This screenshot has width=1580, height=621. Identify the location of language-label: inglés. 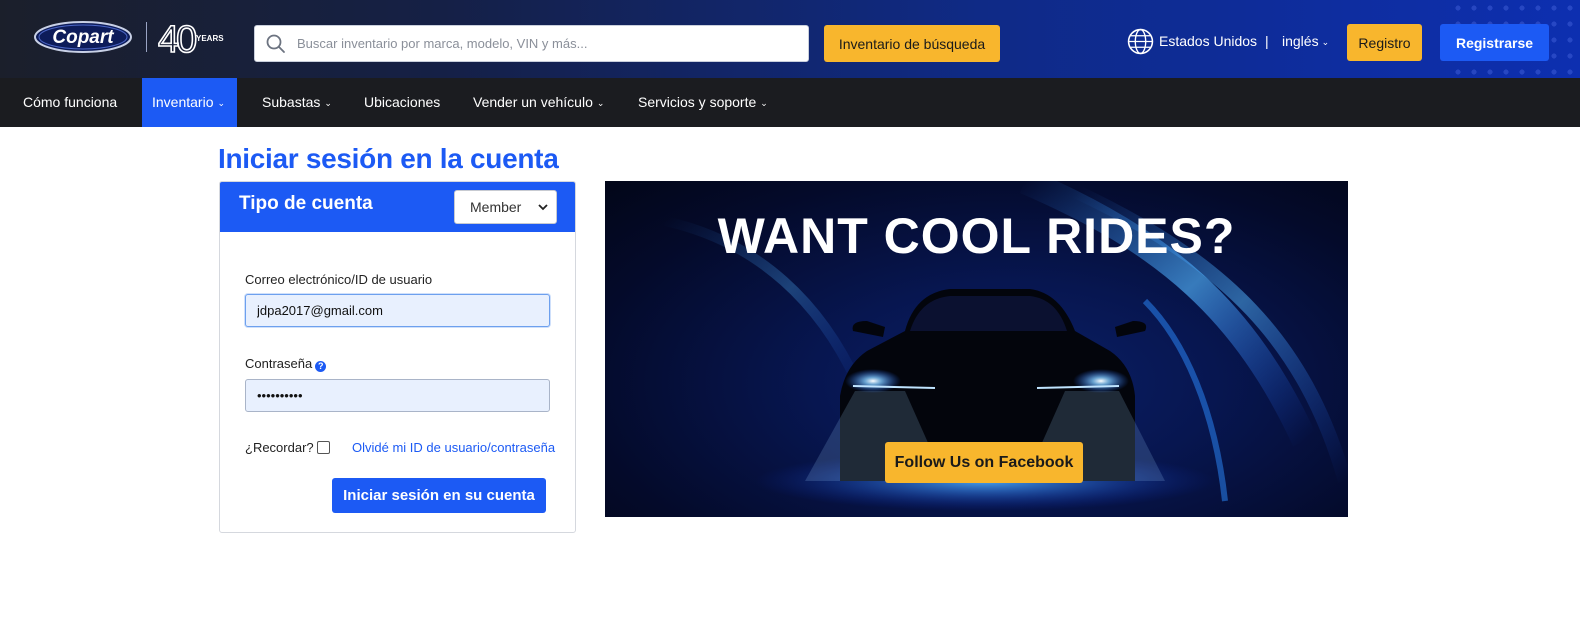
(1300, 41).